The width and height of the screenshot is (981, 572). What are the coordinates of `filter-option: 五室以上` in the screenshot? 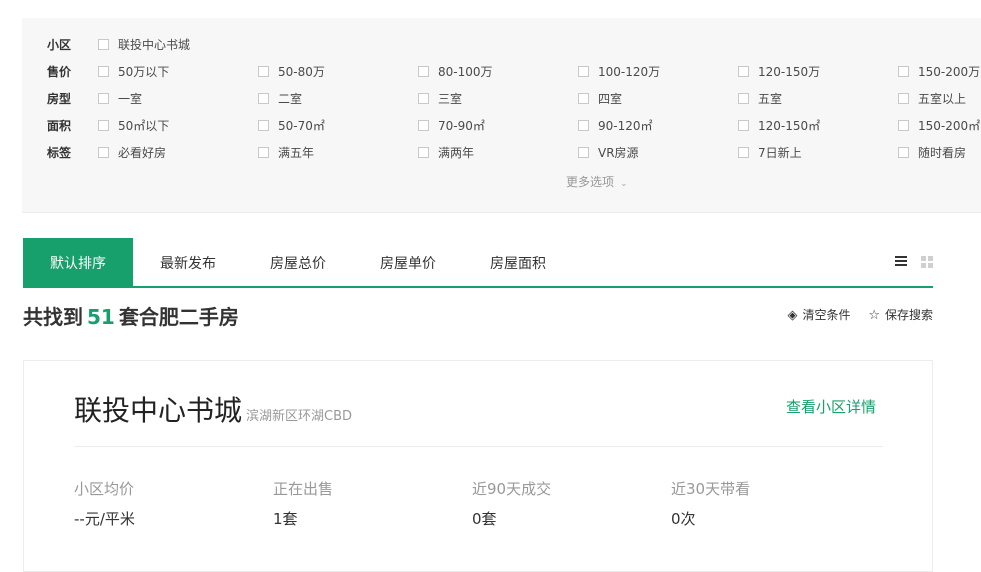 It's located at (932, 99).